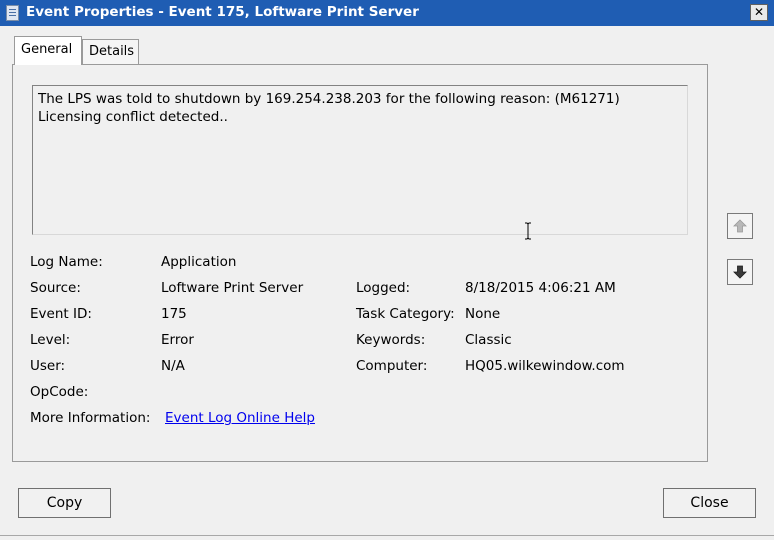 This screenshot has height=540, width=774. What do you see at coordinates (48, 366) in the screenshot?
I see `user-label: User:` at bounding box center [48, 366].